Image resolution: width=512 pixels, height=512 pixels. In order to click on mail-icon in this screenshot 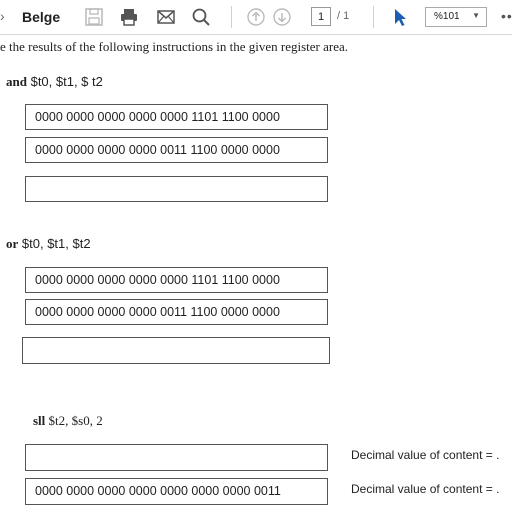, I will do `click(166, 17)`.